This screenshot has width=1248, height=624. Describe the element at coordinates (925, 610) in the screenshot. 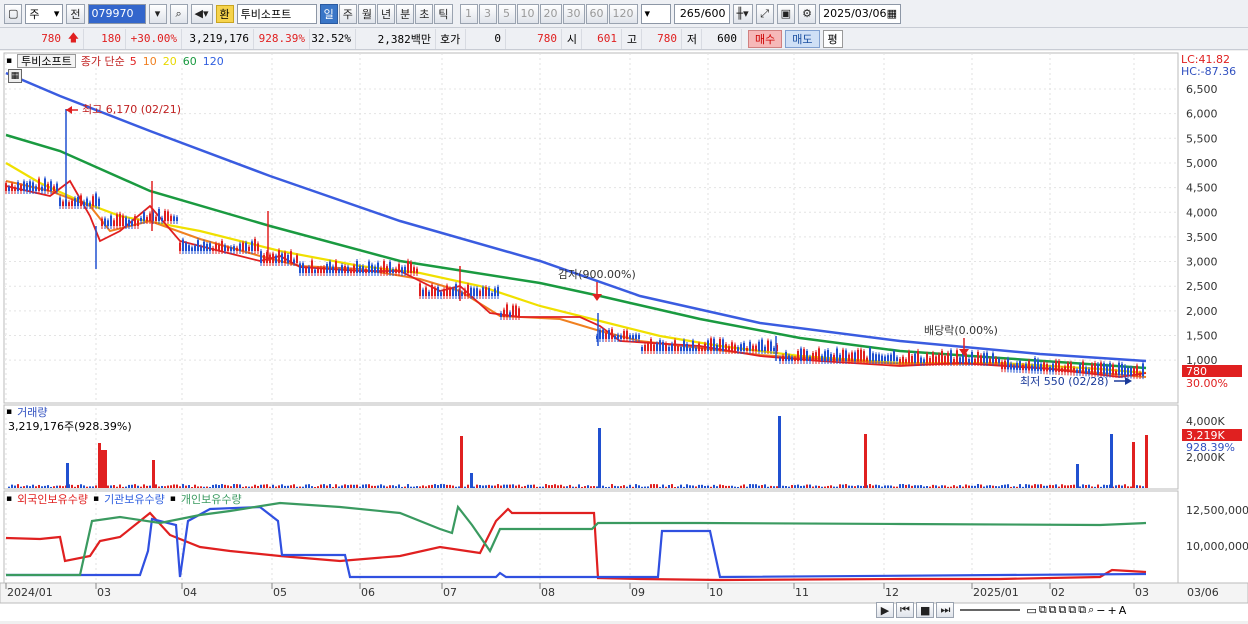

I see `stop-icon: ■` at that location.